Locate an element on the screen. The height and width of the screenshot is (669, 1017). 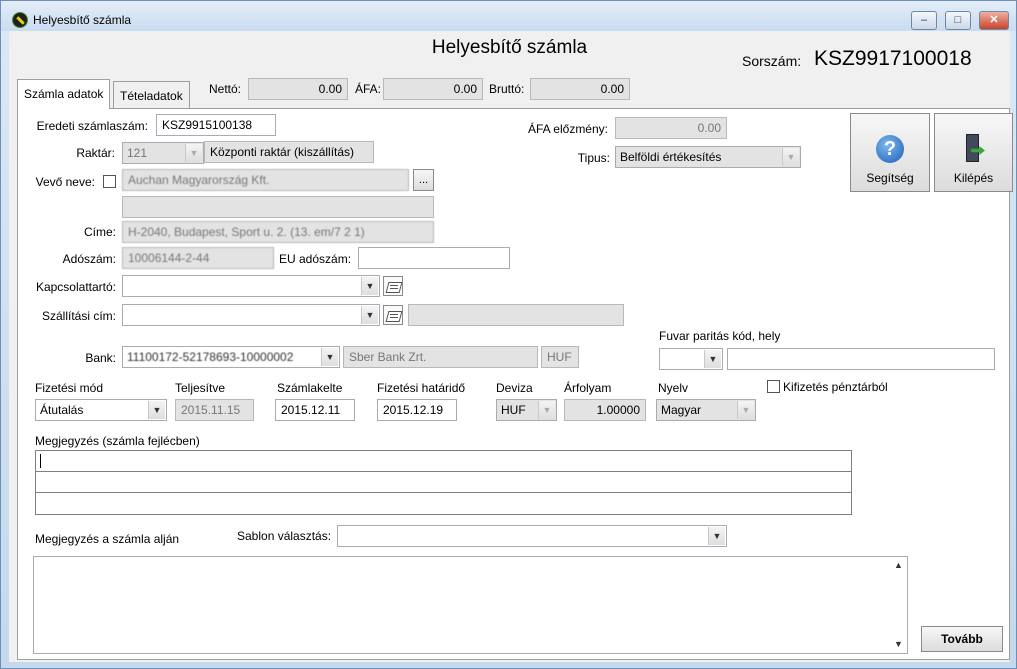
szallitasi-extra-field is located at coordinates (516, 315).